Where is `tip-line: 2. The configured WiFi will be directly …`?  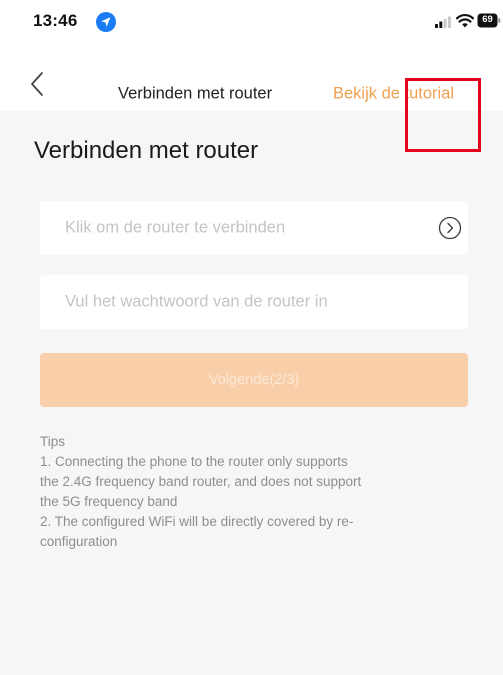
tip-line: 2. The configured WiFi will be directly … is located at coordinates (197, 521).